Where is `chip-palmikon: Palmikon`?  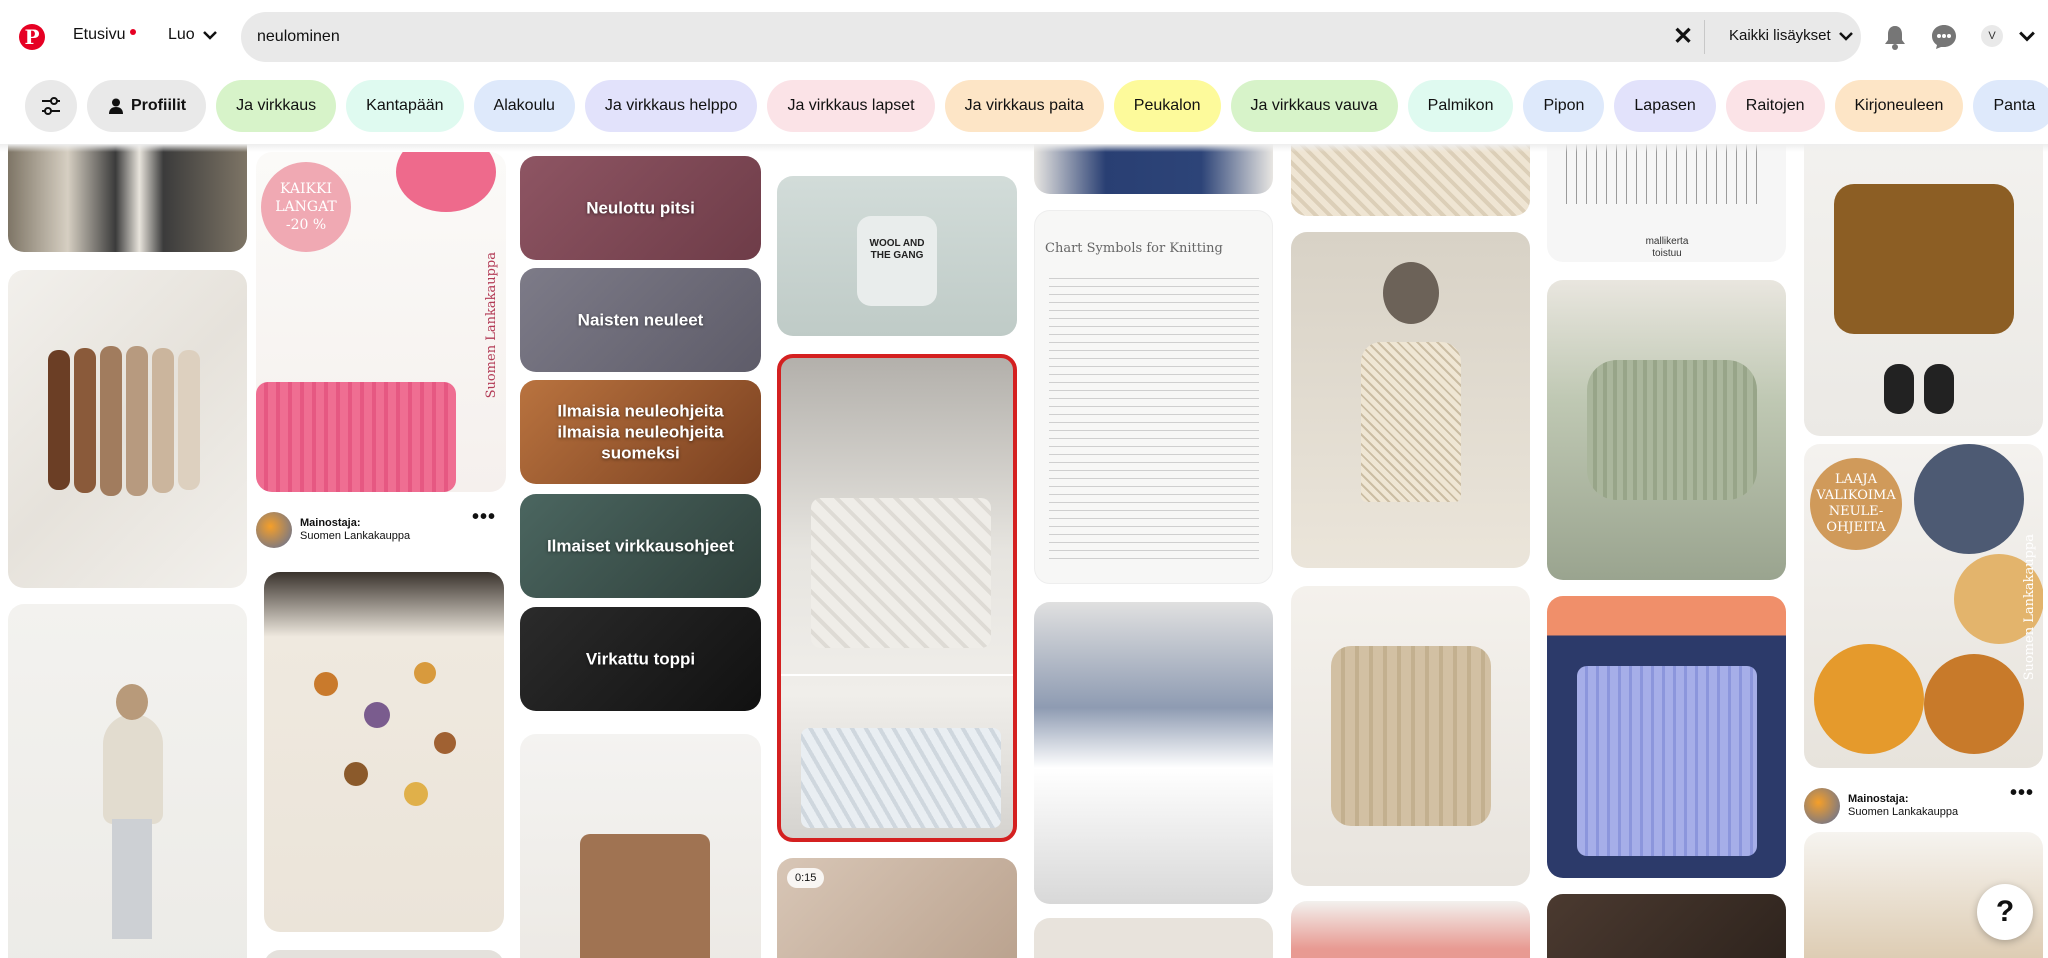 chip-palmikon: Palmikon is located at coordinates (1460, 106).